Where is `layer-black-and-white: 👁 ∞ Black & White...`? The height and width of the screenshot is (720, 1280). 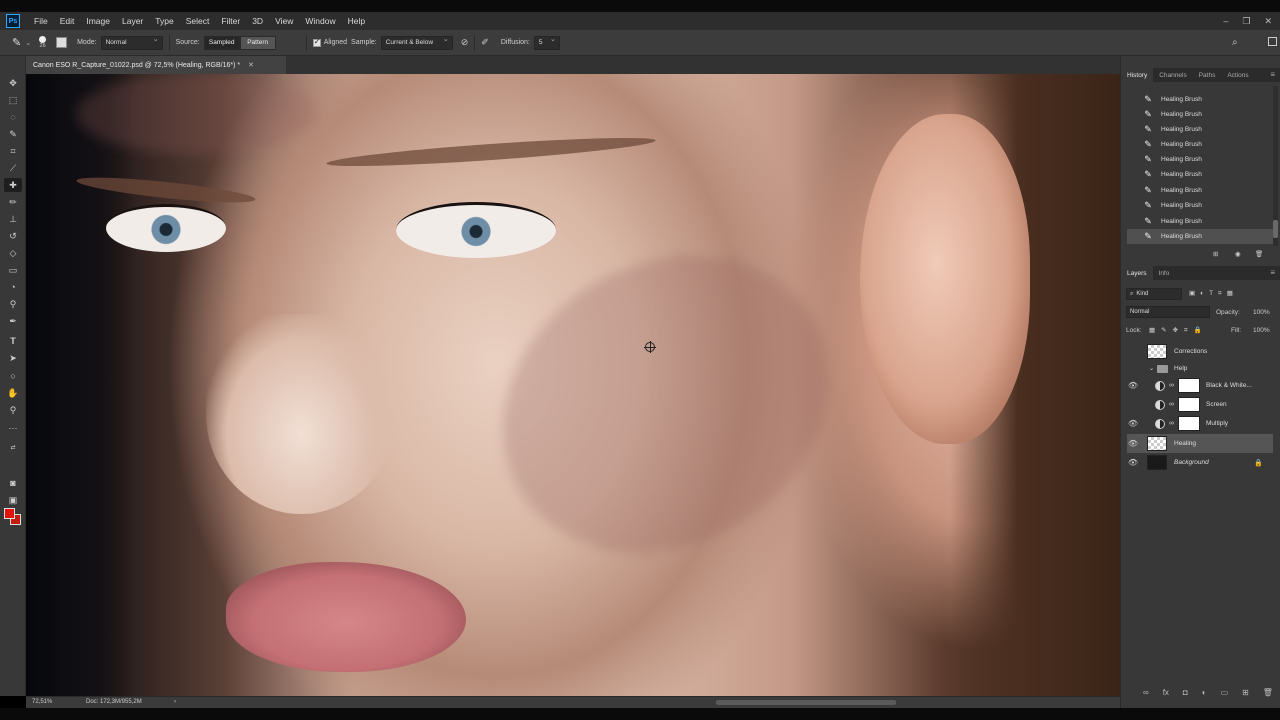 layer-black-and-white: 👁 ∞ Black & White... is located at coordinates (1200, 385).